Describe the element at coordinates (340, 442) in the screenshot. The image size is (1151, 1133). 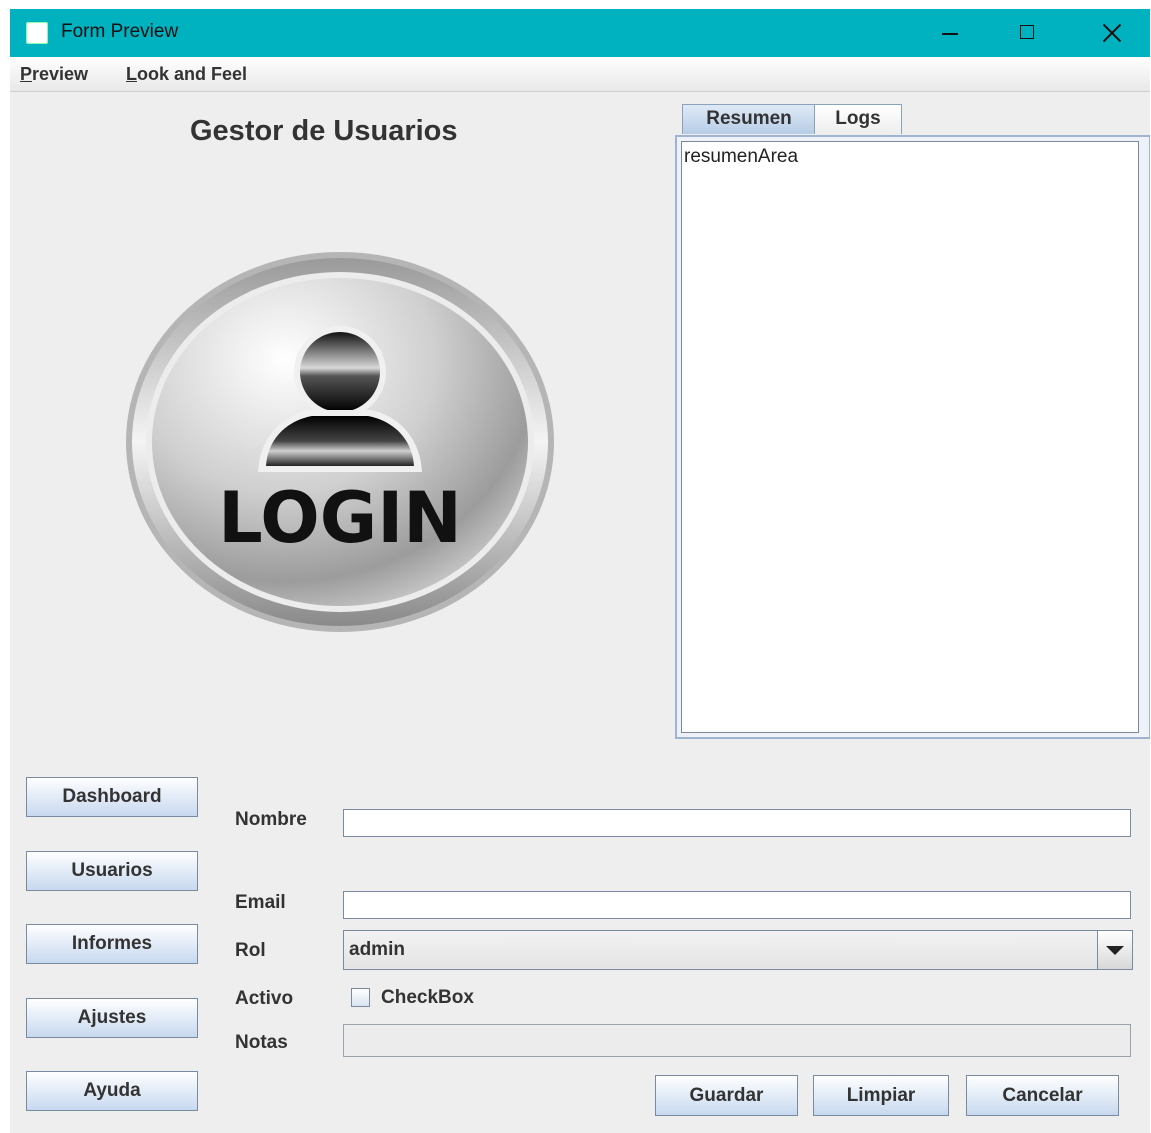
I see `user-login-icon: LOGIN` at that location.